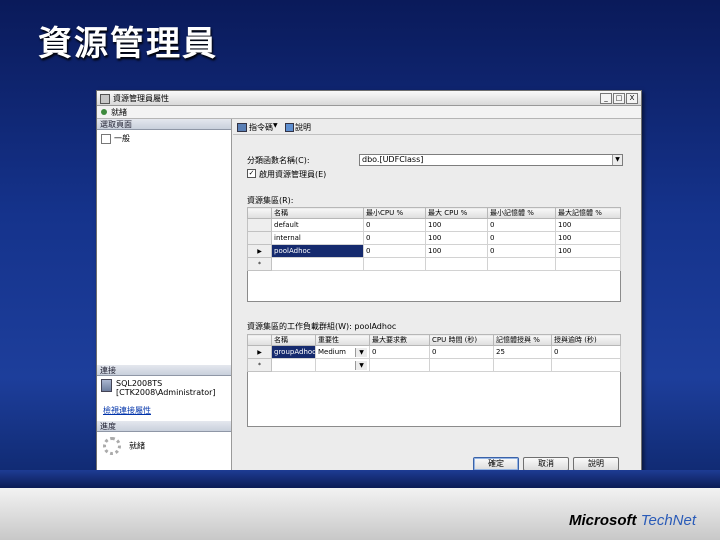 This screenshot has height=540, width=720. I want to click on server-name: SQL2008TS, so click(139, 383).